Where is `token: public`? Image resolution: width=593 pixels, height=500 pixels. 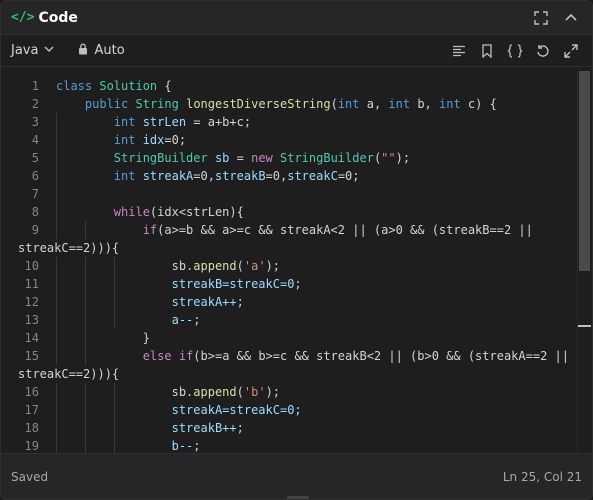 token: public is located at coordinates (106, 104).